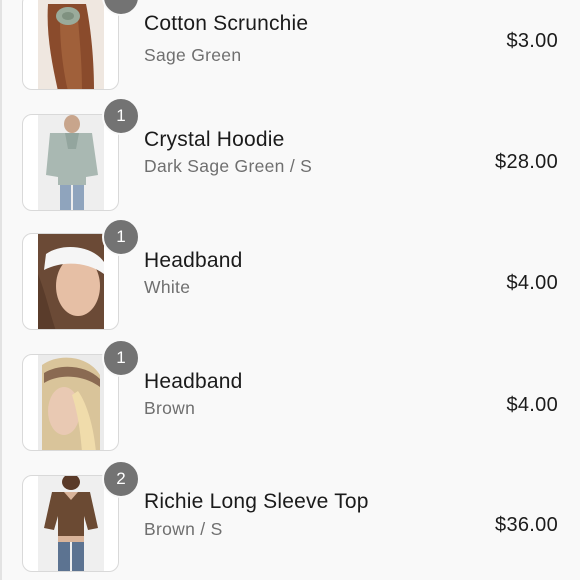 The width and height of the screenshot is (580, 580). I want to click on product-price: $36.00, so click(526, 525).